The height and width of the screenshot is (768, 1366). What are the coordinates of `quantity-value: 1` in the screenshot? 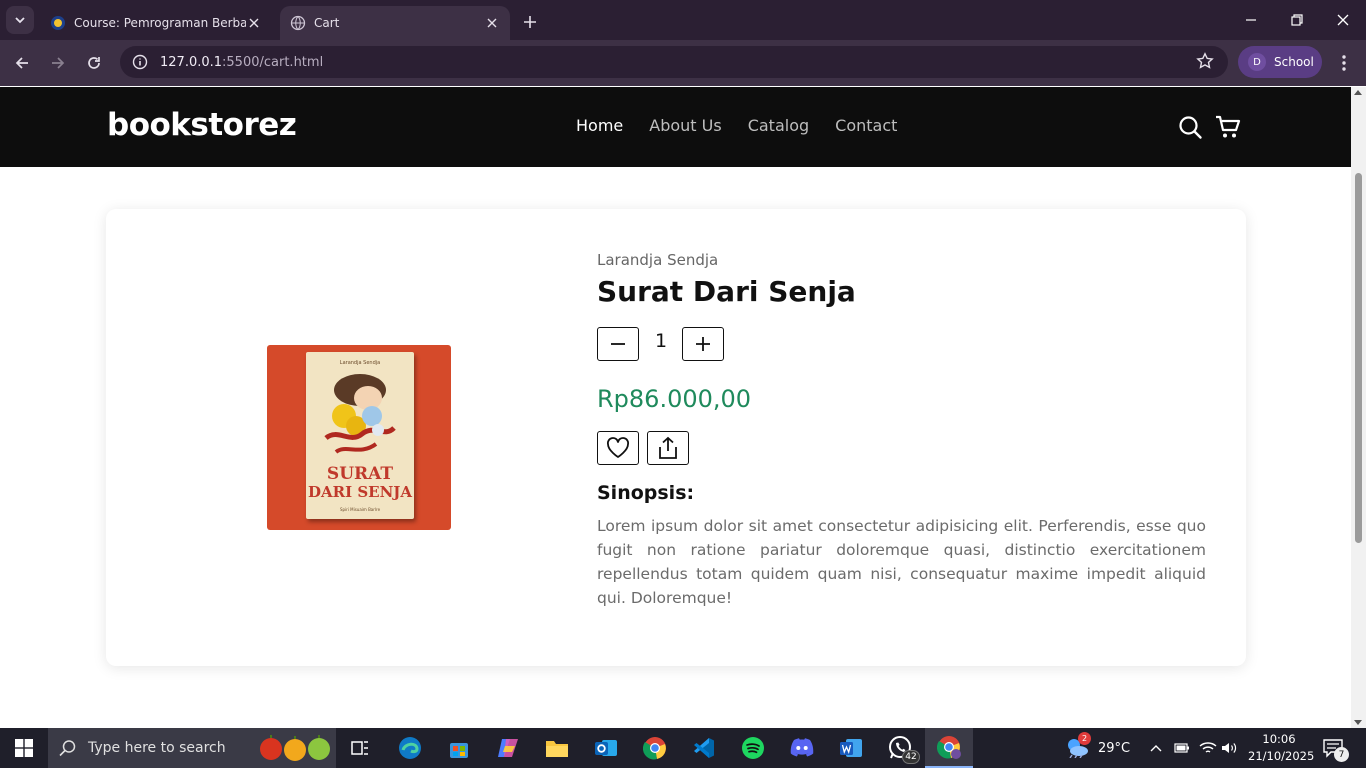 It's located at (661, 341).